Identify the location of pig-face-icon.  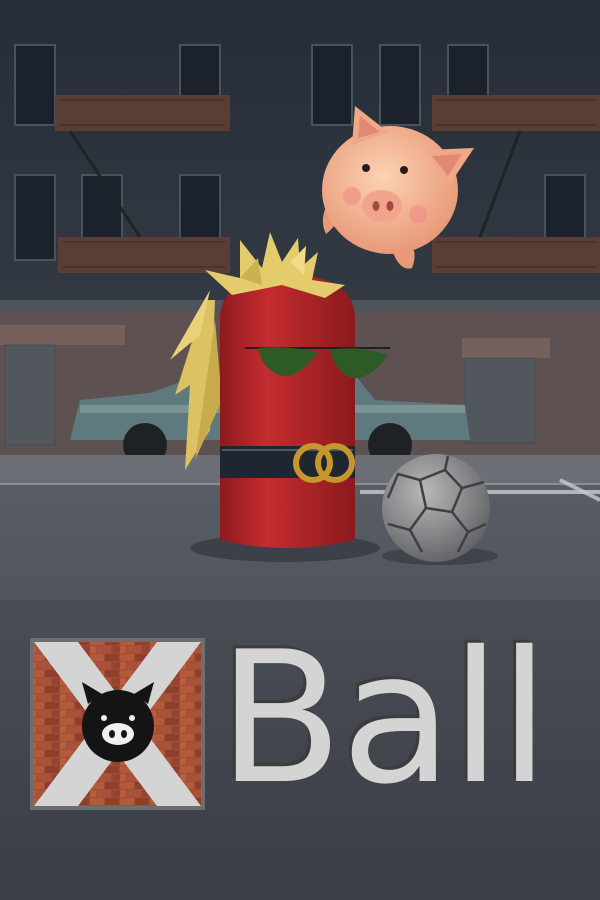
(118, 722).